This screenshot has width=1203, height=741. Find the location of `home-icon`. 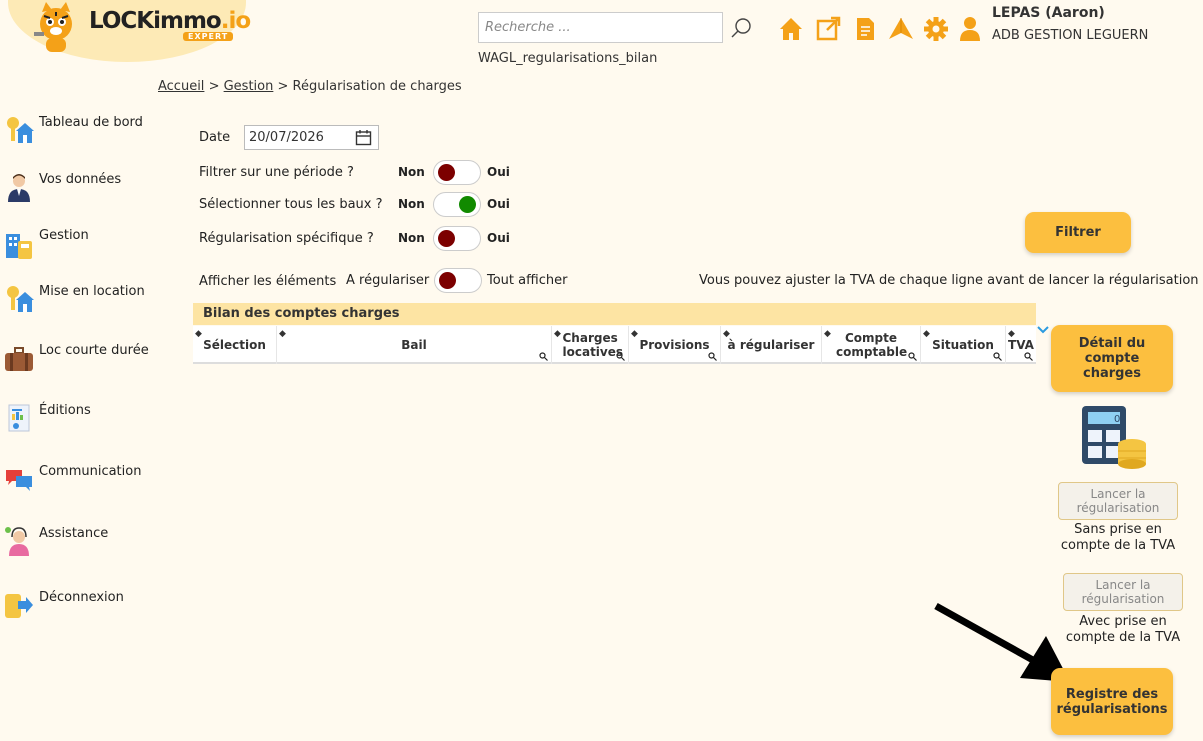

home-icon is located at coordinates (791, 29).